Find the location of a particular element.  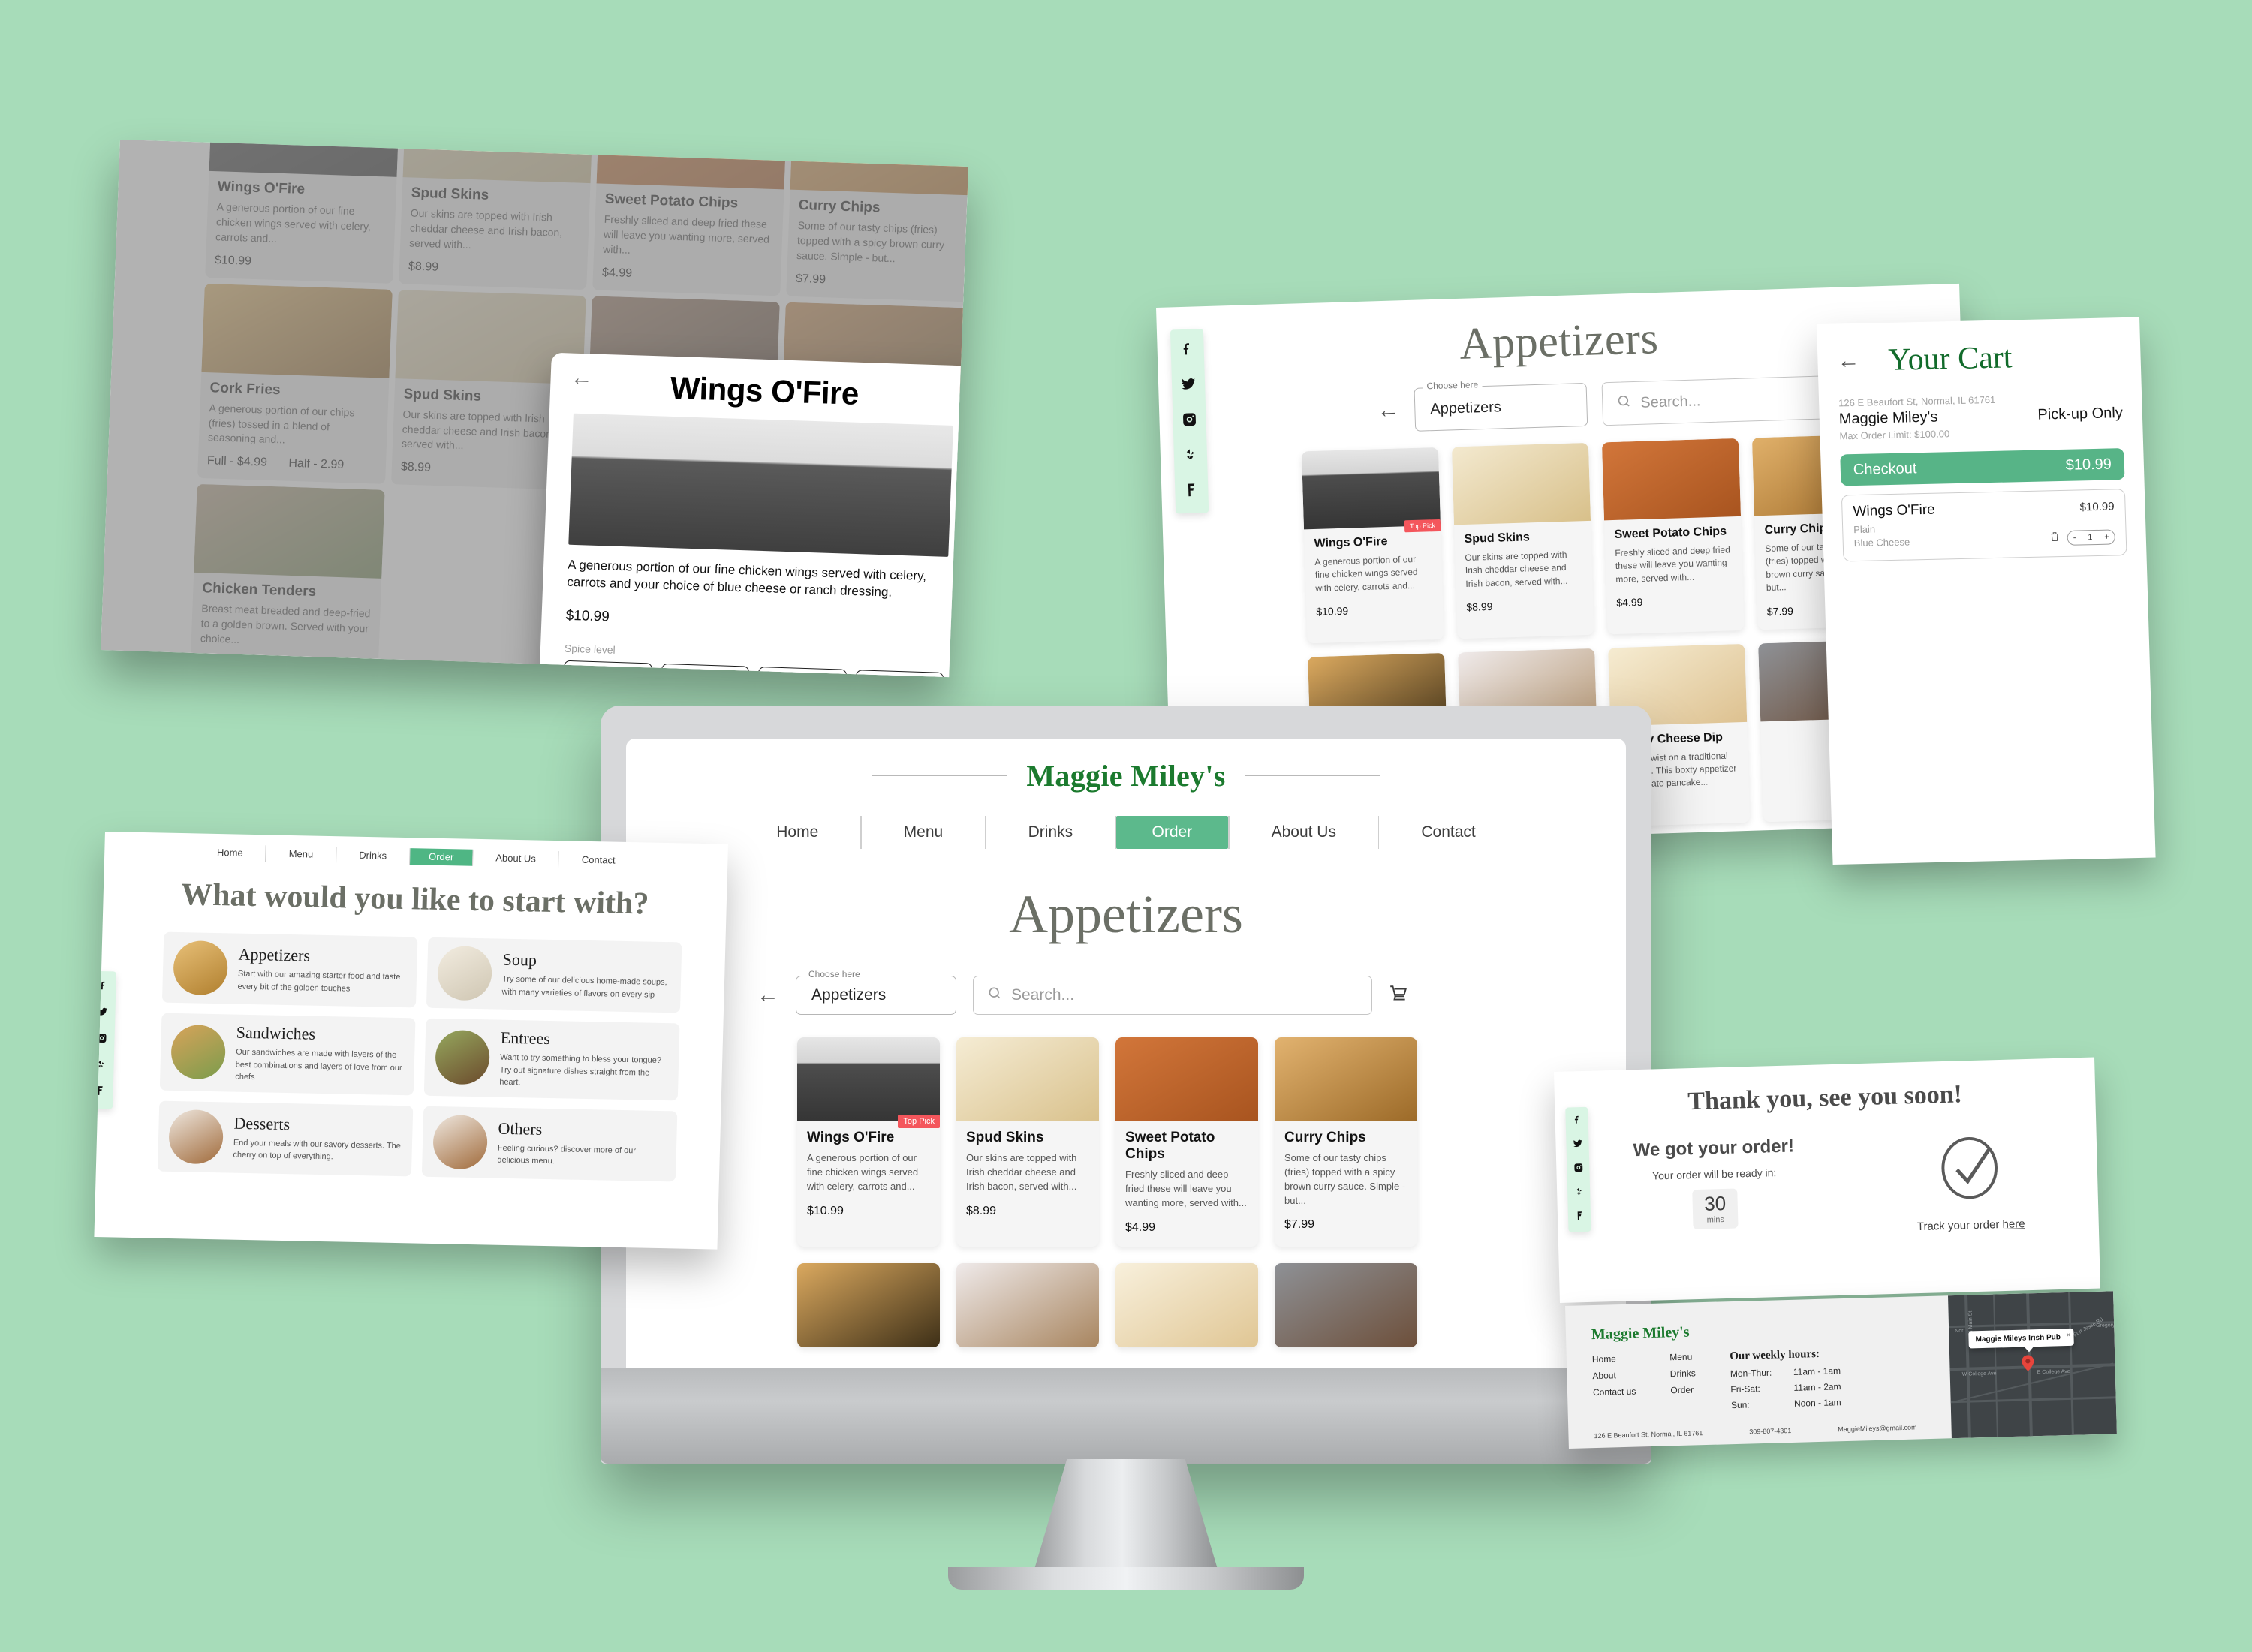

footer-phone: 309-807-4301 is located at coordinates (1770, 1431).